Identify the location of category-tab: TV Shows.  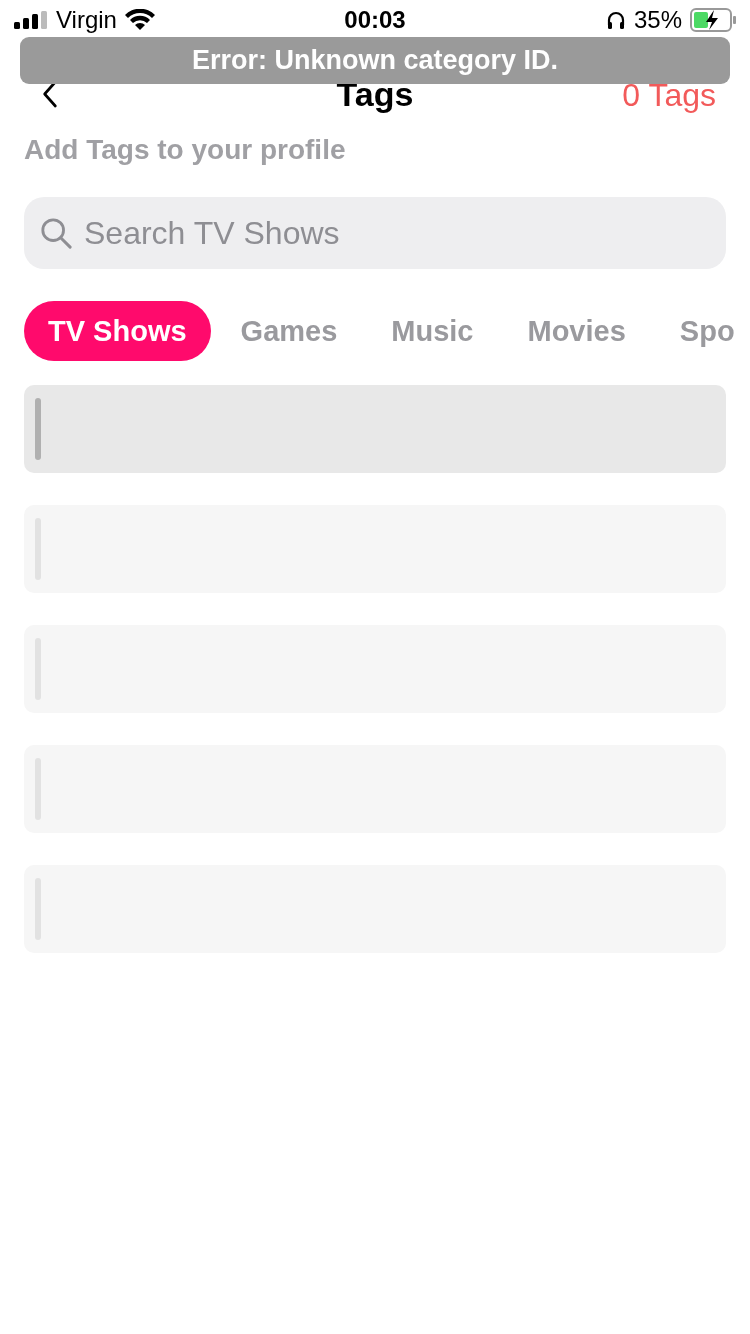
(117, 331).